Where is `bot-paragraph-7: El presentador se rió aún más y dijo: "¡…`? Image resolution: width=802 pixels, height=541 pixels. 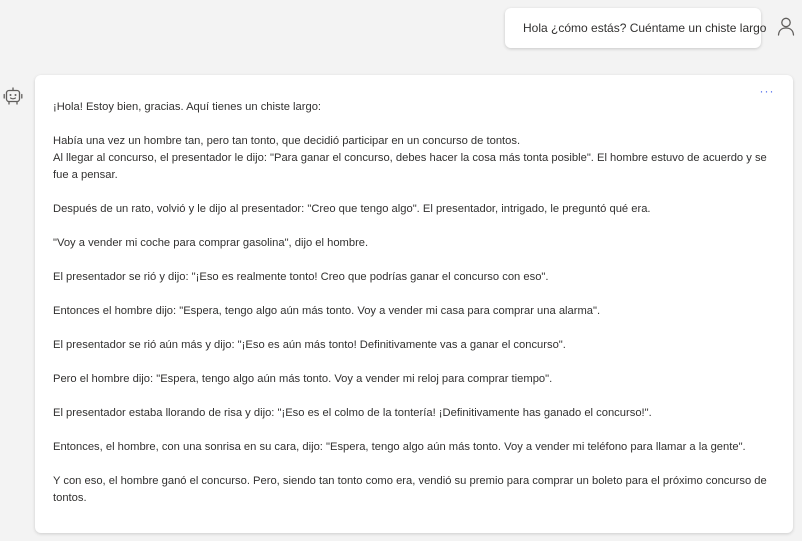
bot-paragraph-7: El presentador se rió aún más y dijo: "¡… is located at coordinates (309, 345).